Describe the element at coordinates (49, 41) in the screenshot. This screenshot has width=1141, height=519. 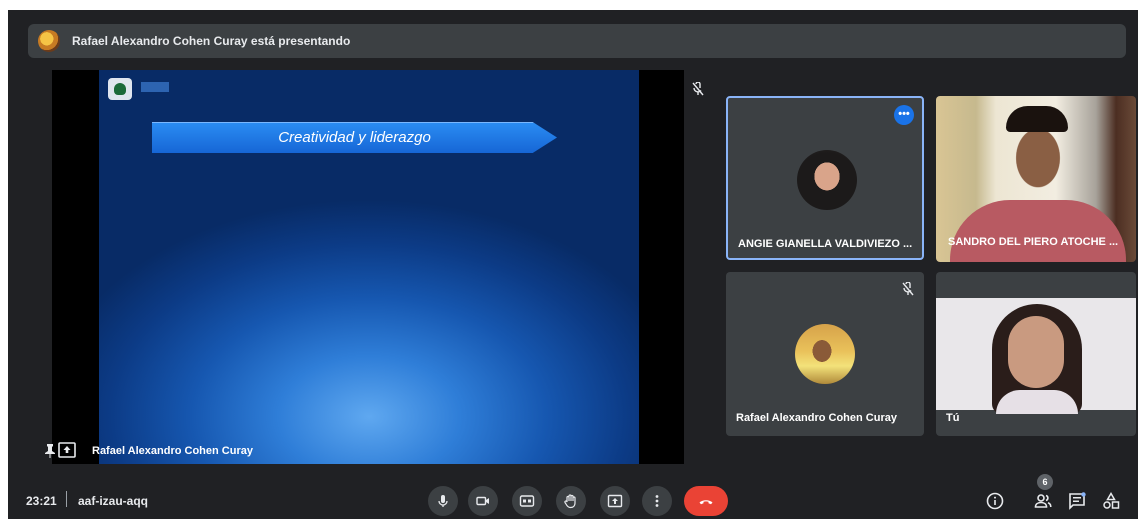
I see `presenter-avatar` at that location.